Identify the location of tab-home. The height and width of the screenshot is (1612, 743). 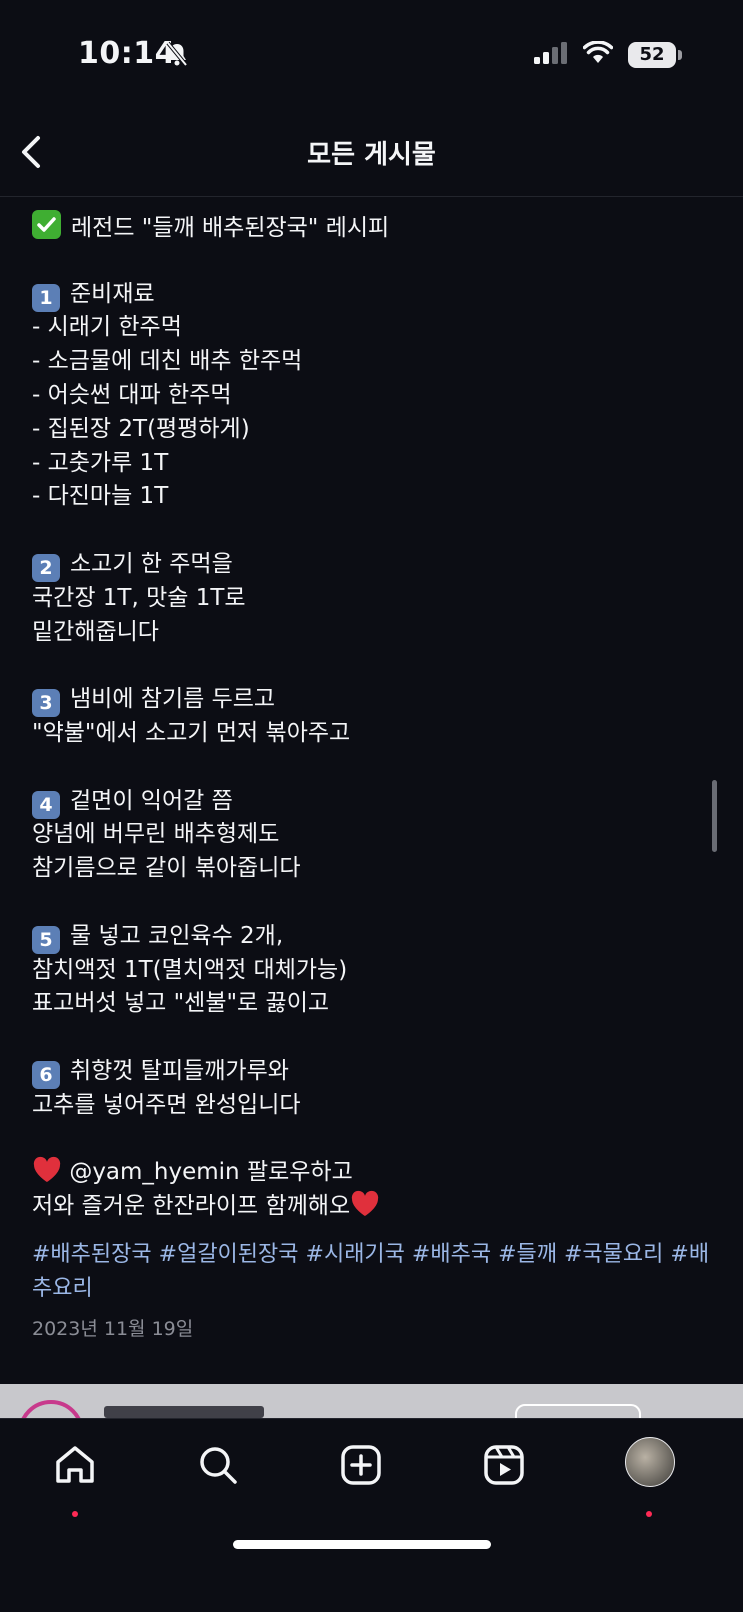
(75, 1465).